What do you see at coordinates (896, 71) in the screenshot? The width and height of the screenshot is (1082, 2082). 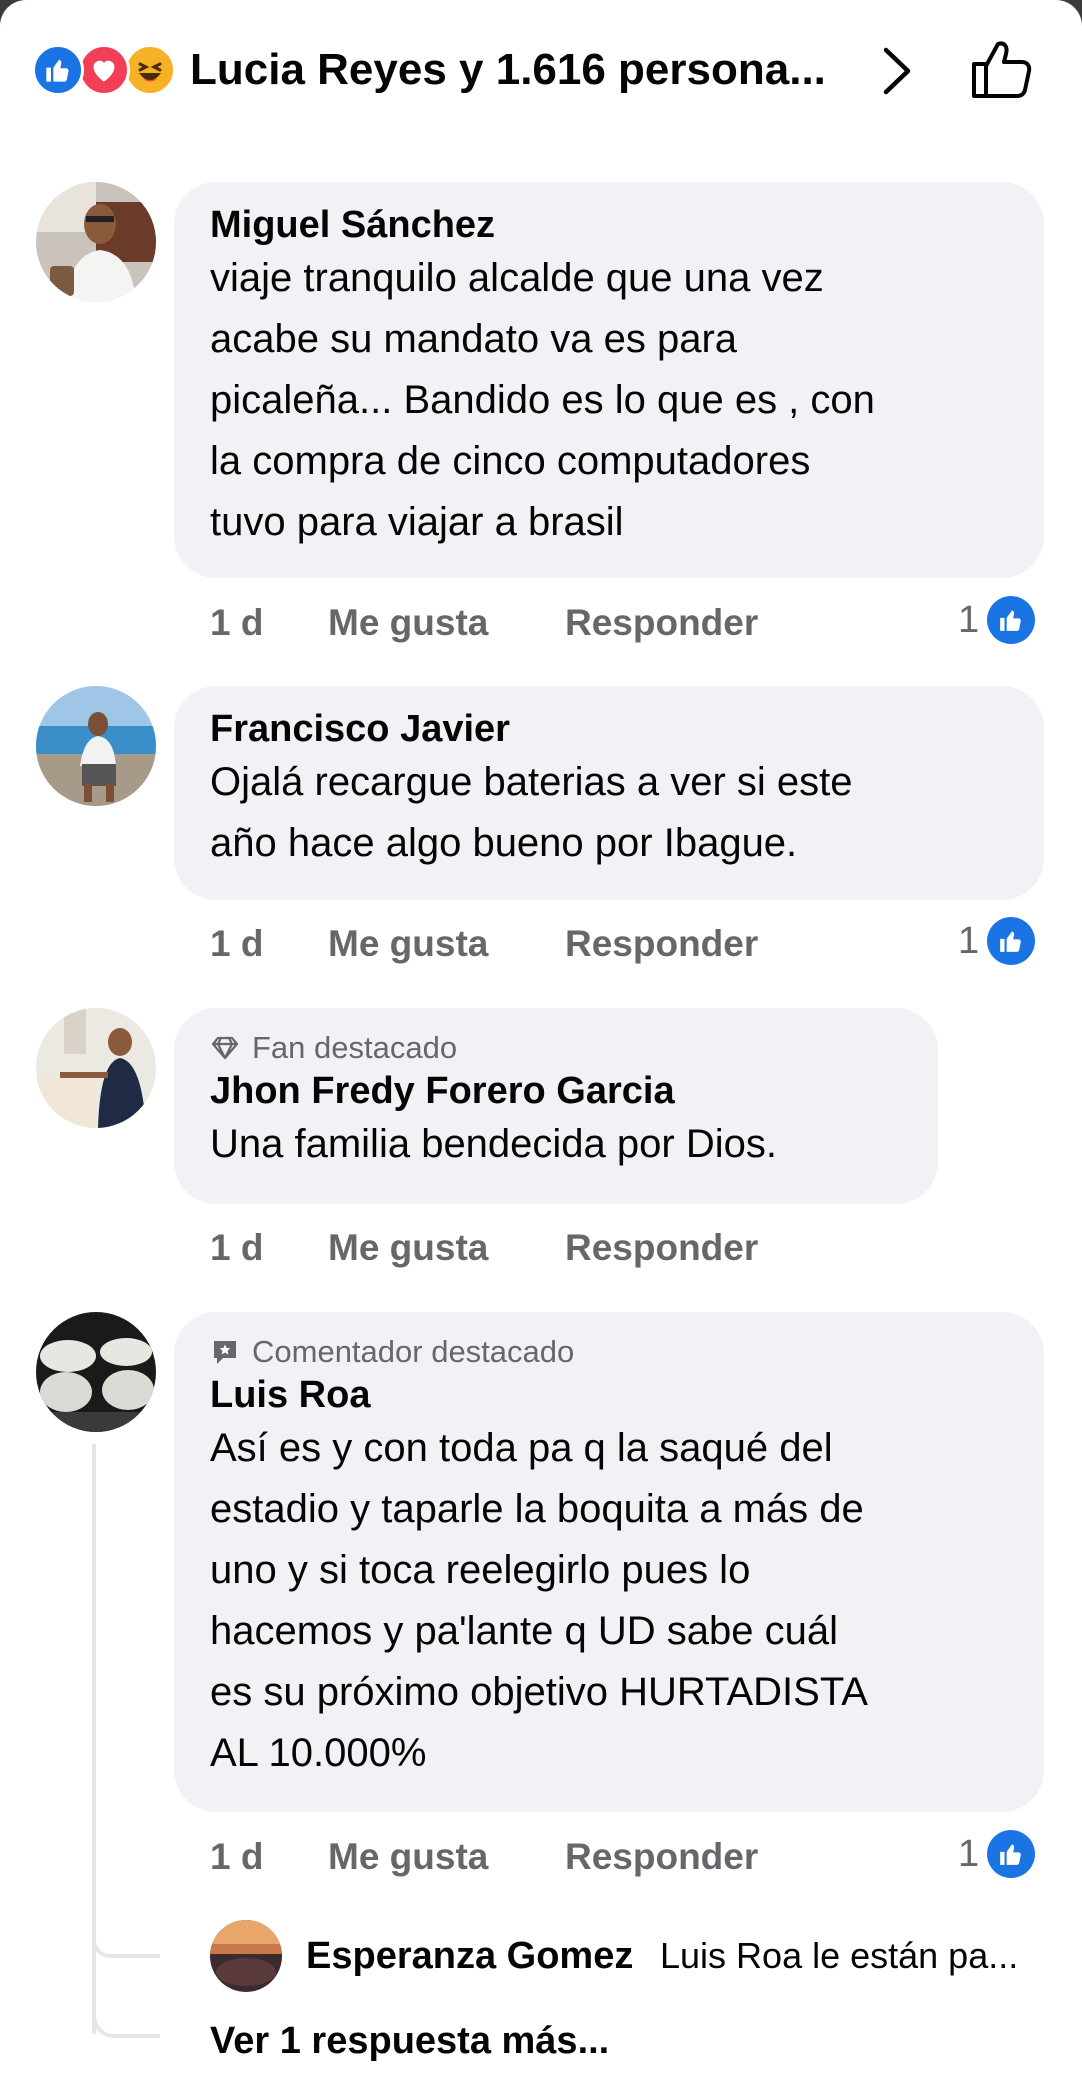 I see `chevron-right-icon` at bounding box center [896, 71].